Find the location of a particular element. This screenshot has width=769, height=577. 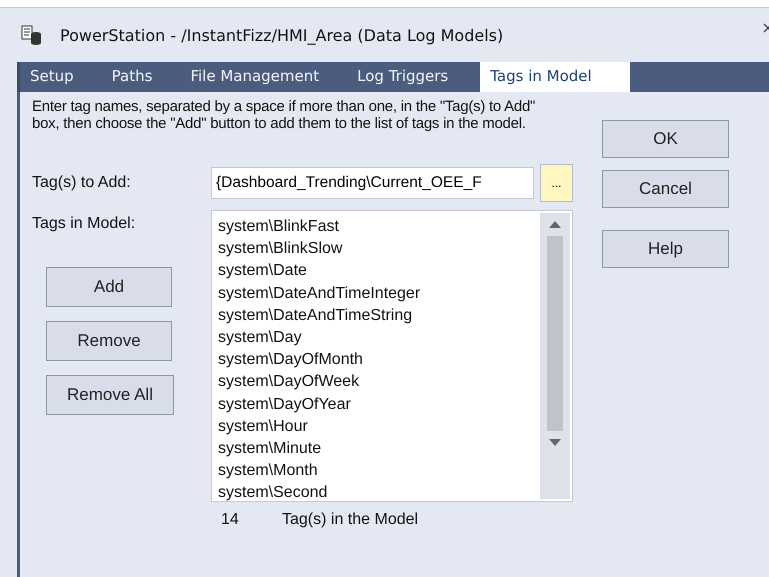

list-item: system\Minute is located at coordinates (378, 449).